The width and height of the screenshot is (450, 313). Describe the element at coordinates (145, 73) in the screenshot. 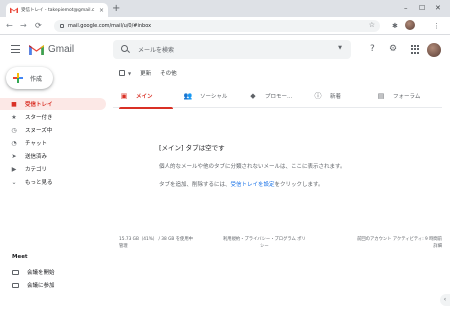

I see `refresh-button: 更新` at that location.